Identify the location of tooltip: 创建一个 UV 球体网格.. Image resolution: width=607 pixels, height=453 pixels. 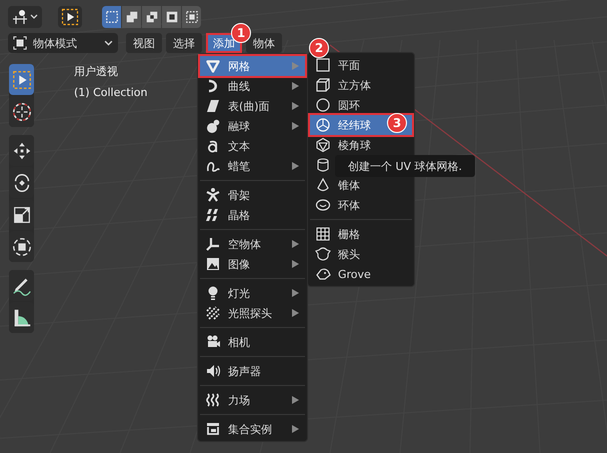
(405, 166).